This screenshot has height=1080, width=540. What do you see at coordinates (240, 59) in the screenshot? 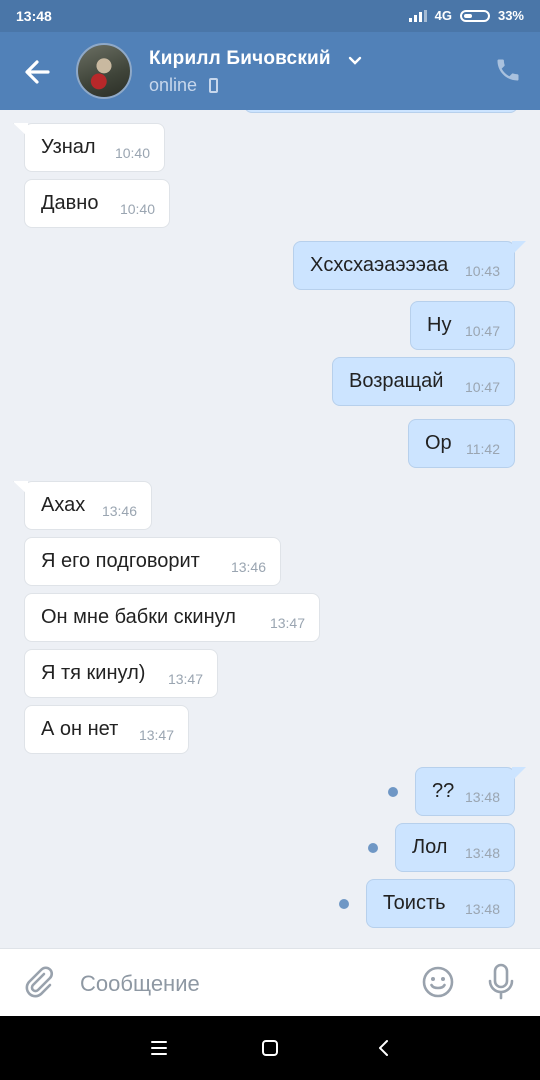
I see `contact-name: Кирилл Бичовский` at bounding box center [240, 59].